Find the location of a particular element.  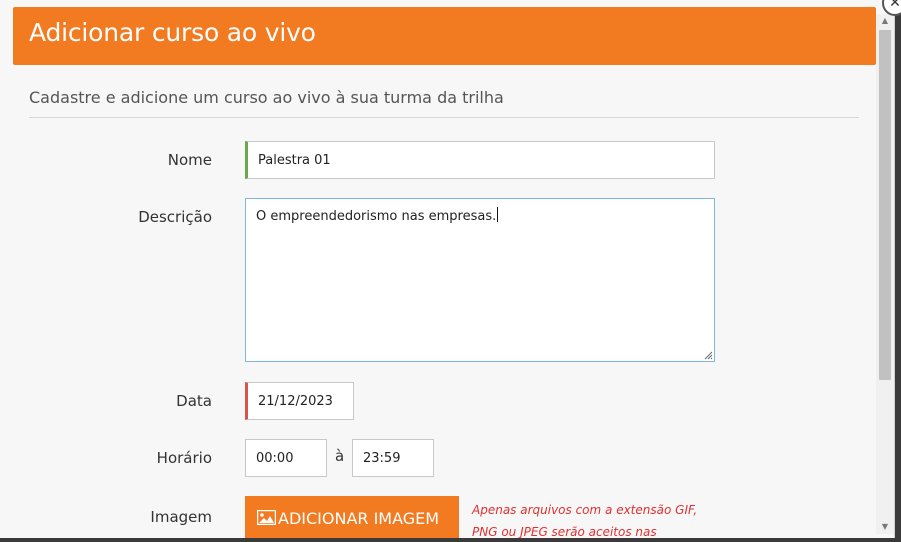

image-icon is located at coordinates (266, 517).